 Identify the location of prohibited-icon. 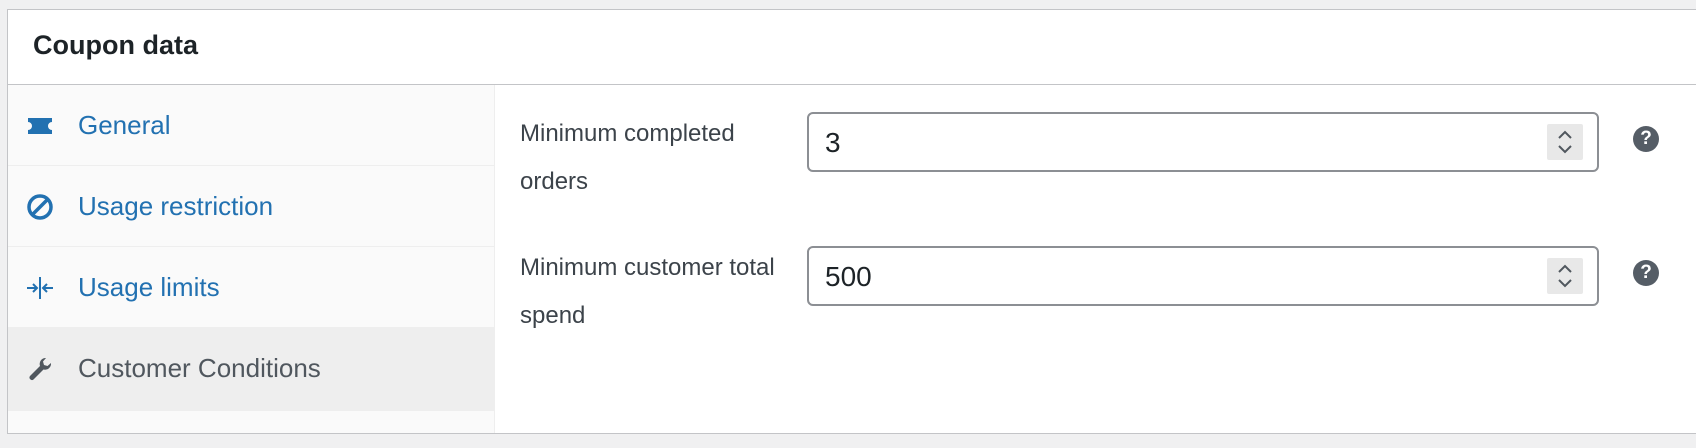
(40, 207).